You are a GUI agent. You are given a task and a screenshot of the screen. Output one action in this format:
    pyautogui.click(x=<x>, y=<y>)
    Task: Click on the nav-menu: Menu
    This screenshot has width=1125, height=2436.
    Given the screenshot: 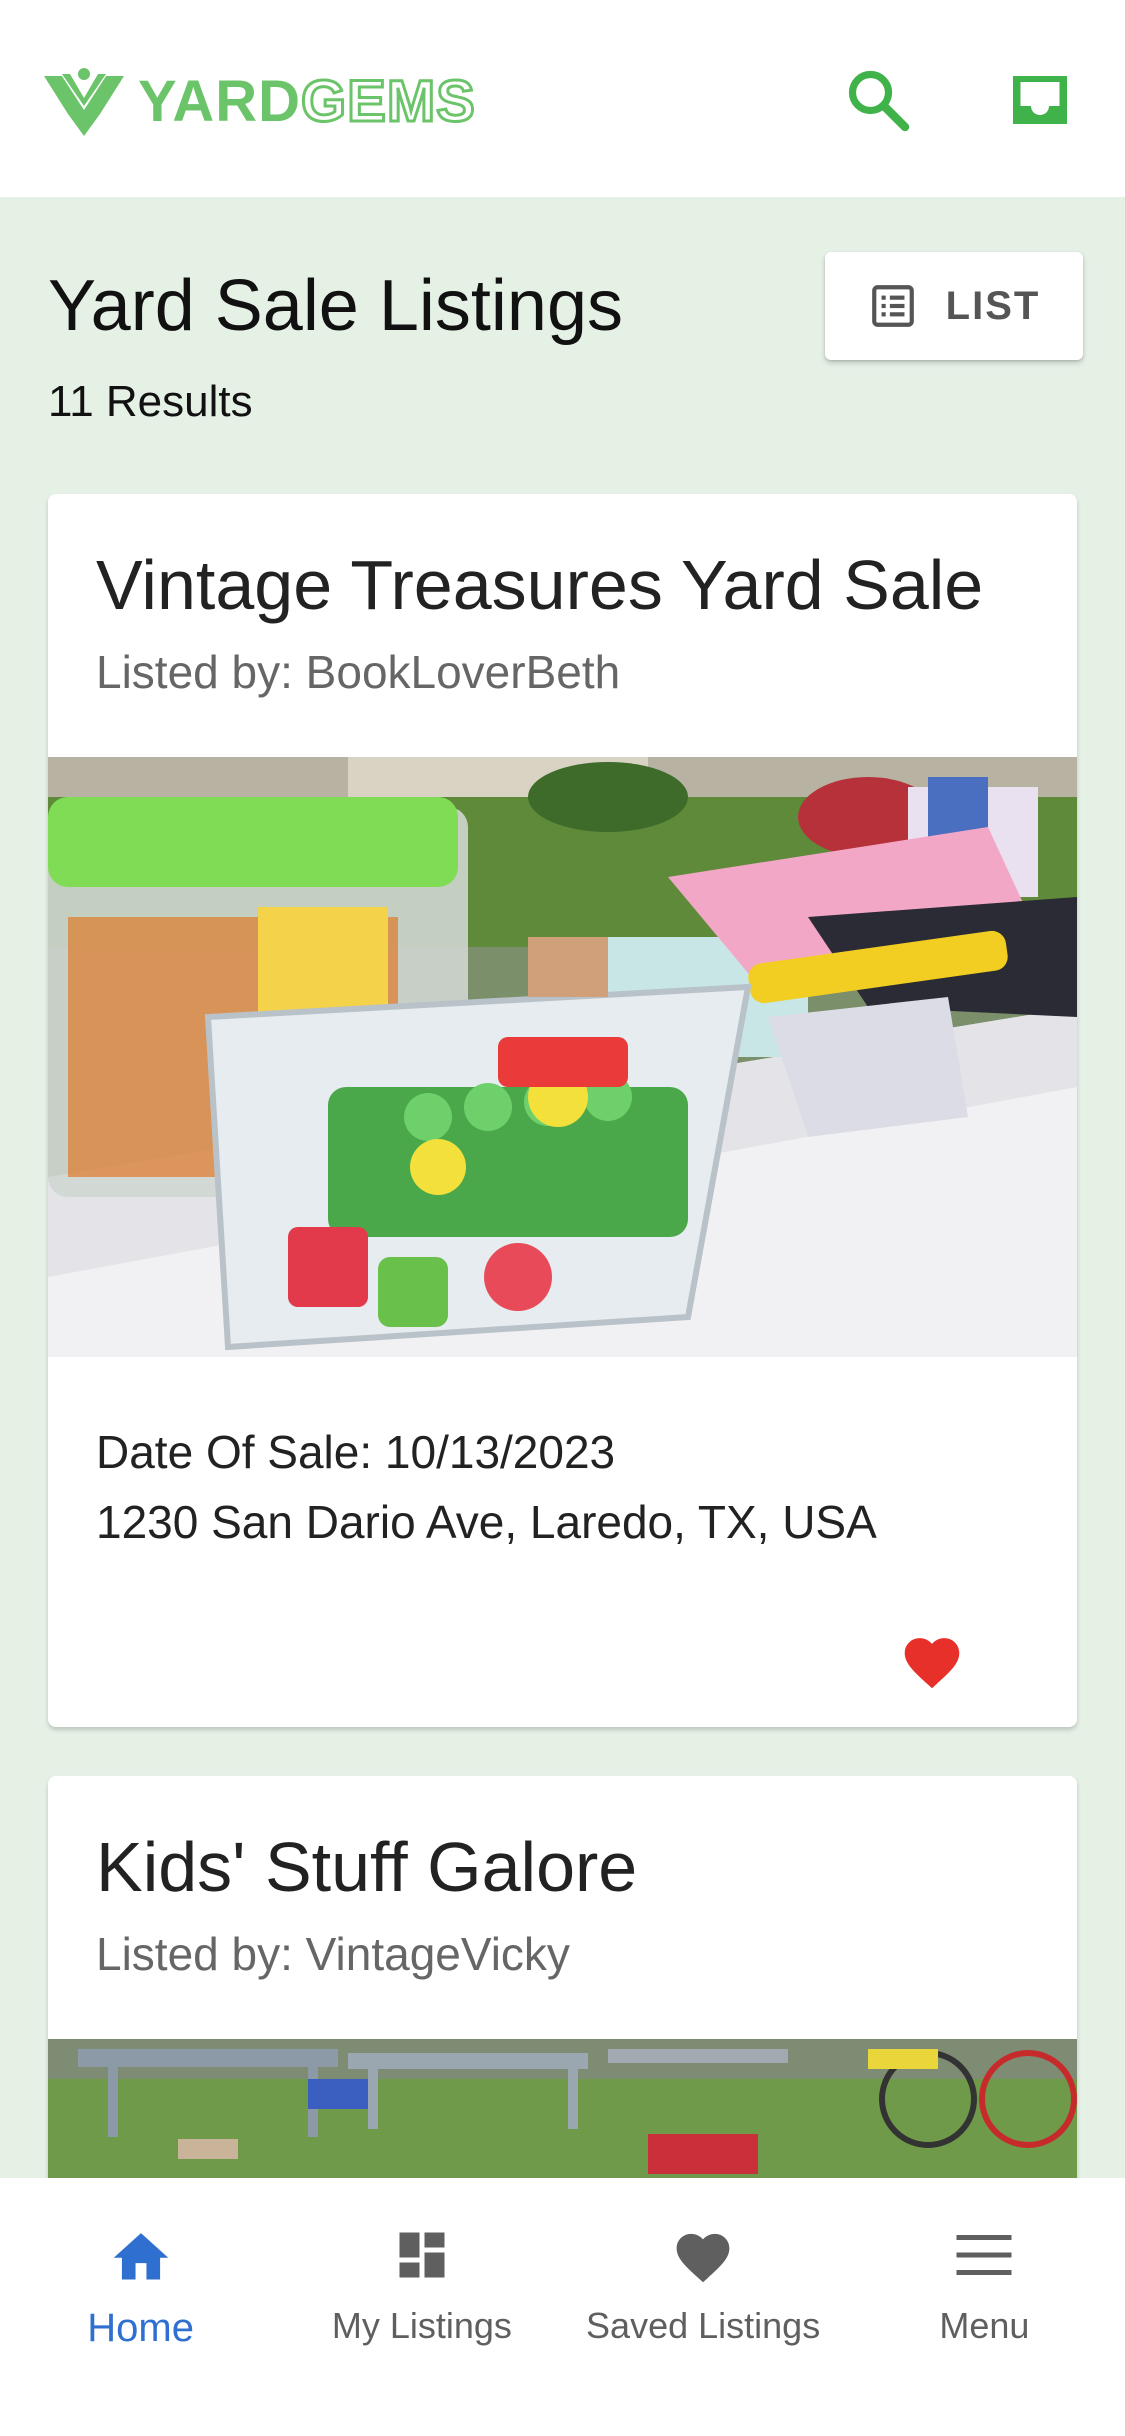 What is the action you would take?
    pyautogui.click(x=984, y=2307)
    